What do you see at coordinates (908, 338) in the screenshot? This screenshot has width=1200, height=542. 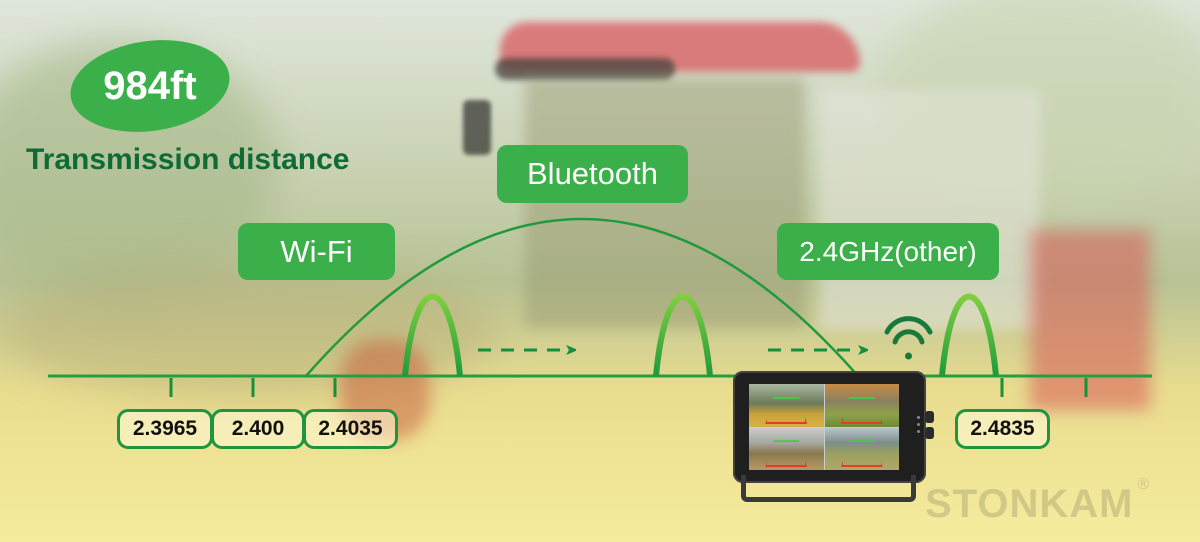 I see `wifi-signal-icon` at bounding box center [908, 338].